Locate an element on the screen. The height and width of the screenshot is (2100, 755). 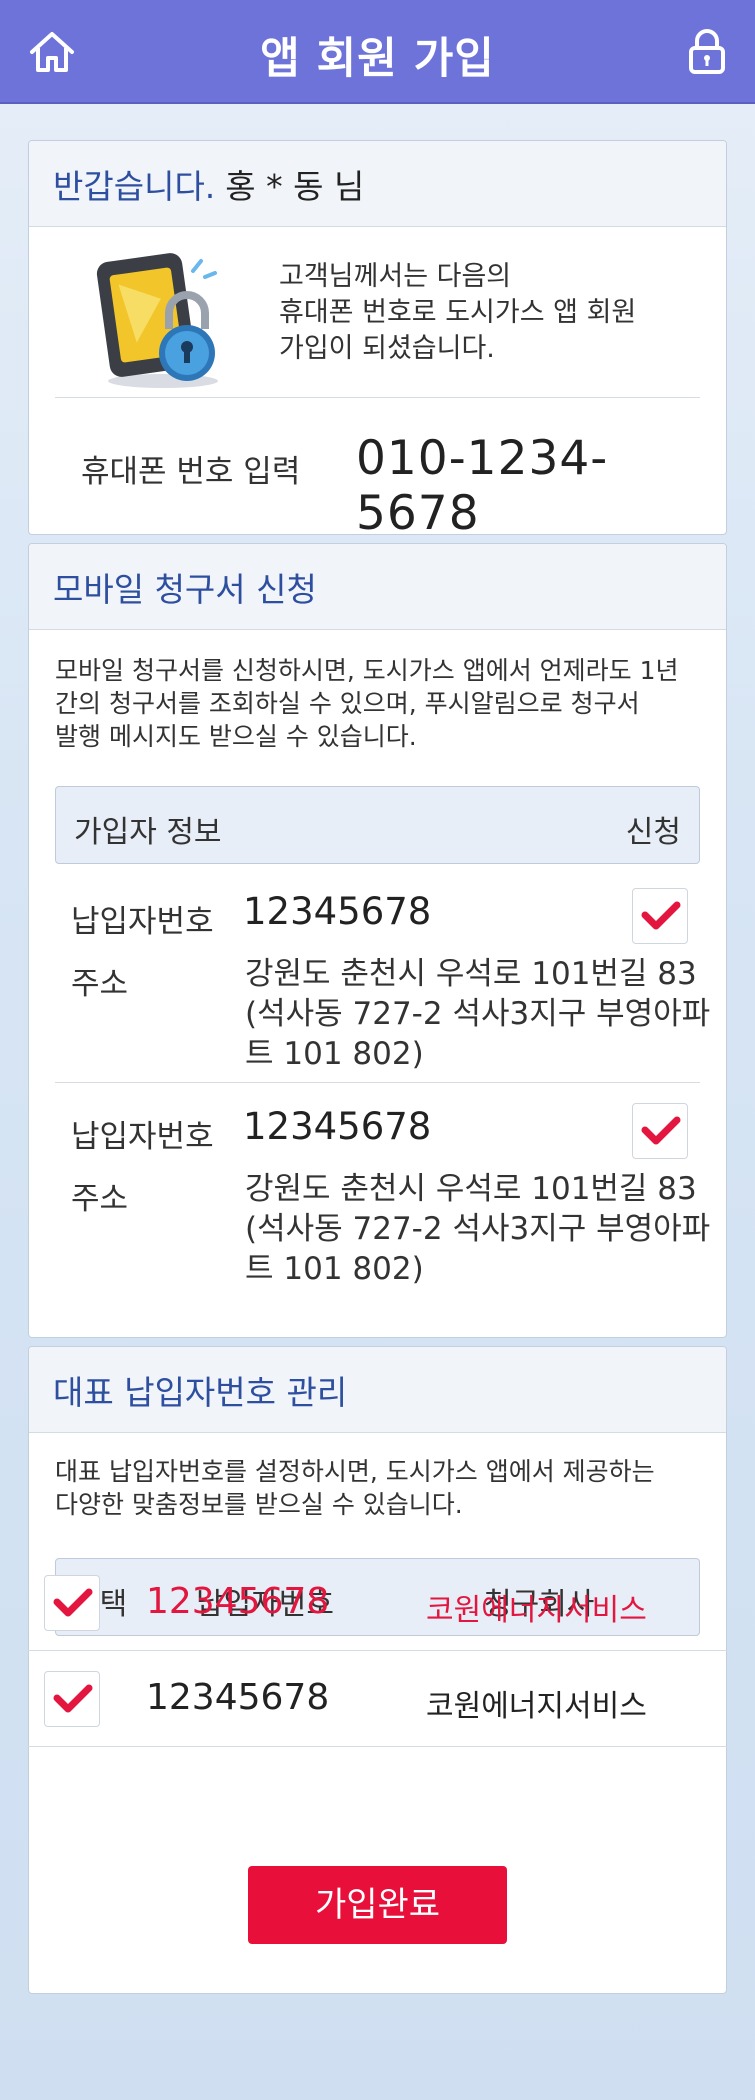
column-subscriber-info: 가입자 정보 is located at coordinates (148, 832).